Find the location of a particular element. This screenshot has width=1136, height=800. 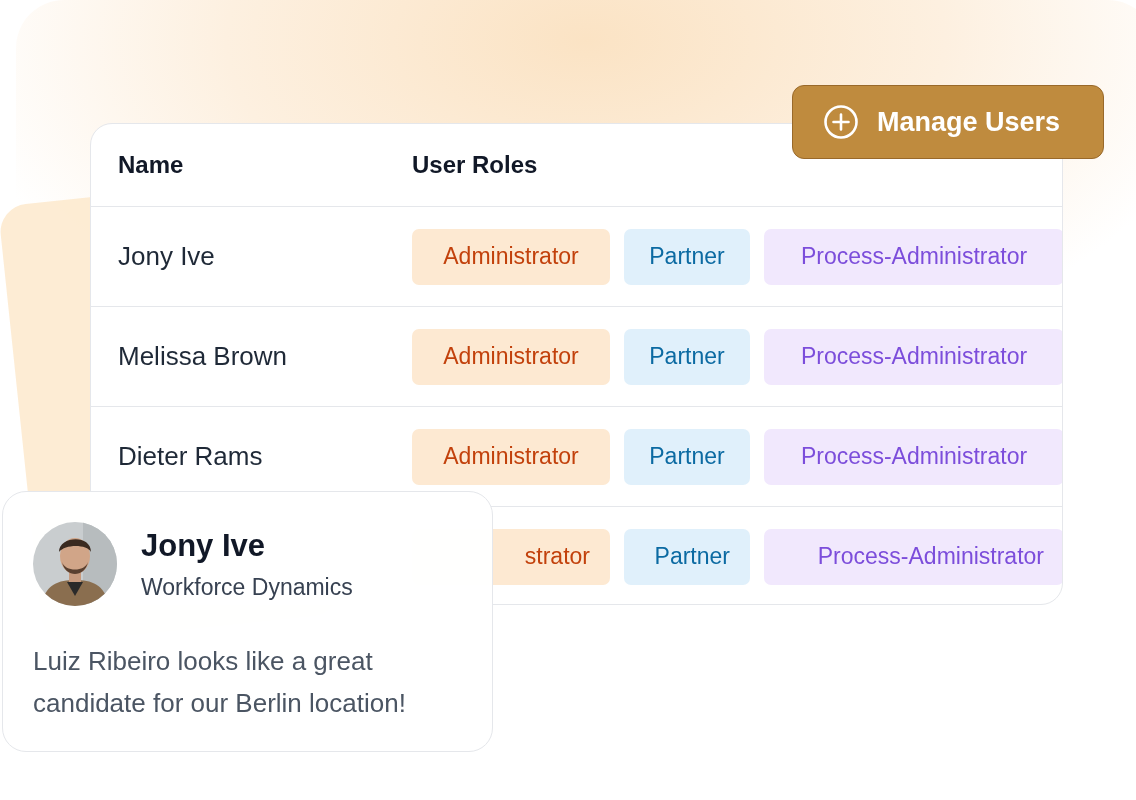

column-header: Name is located at coordinates (151, 165).